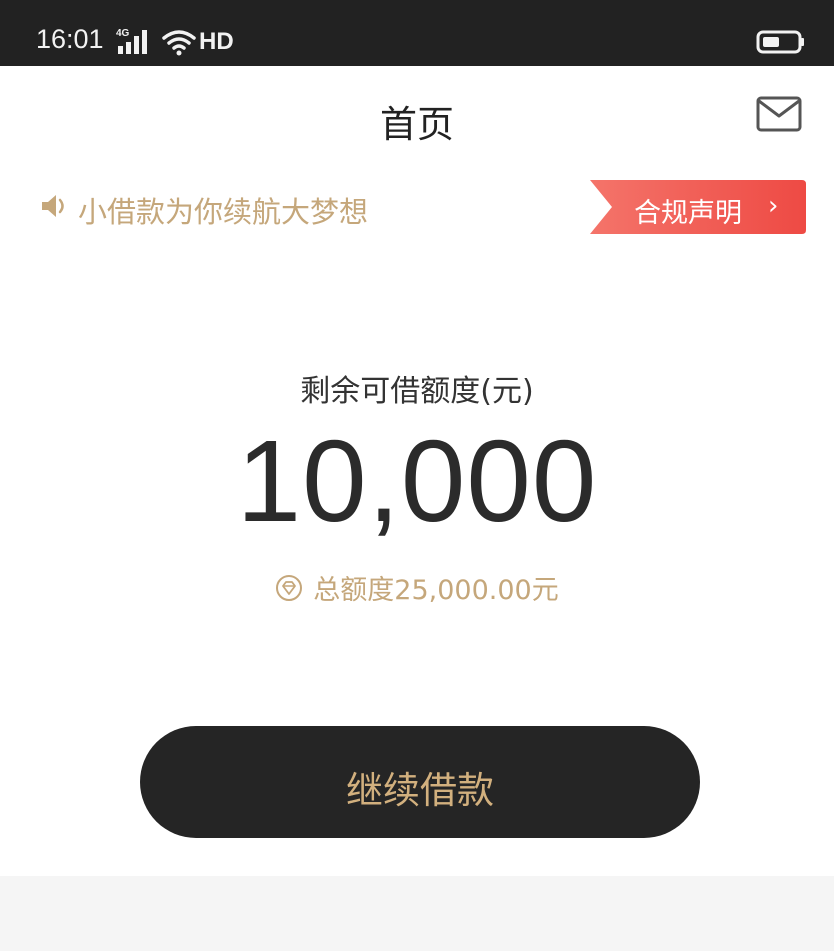 This screenshot has width=834, height=951. I want to click on status-time: 16:01, so click(70, 39).